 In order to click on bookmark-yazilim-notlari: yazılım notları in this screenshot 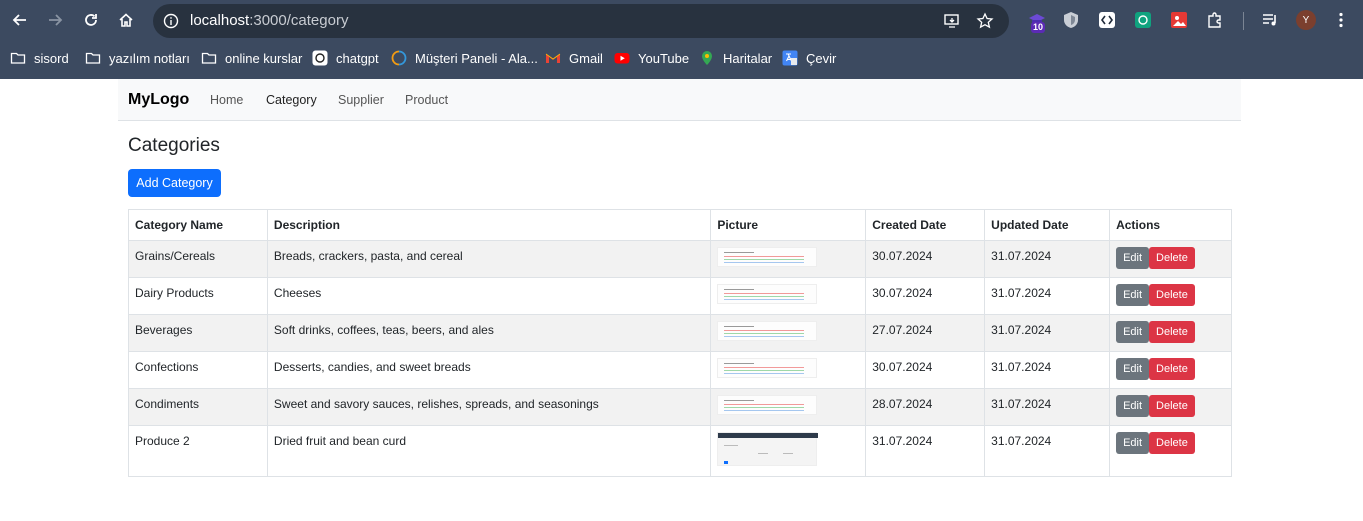, I will do `click(137, 58)`.